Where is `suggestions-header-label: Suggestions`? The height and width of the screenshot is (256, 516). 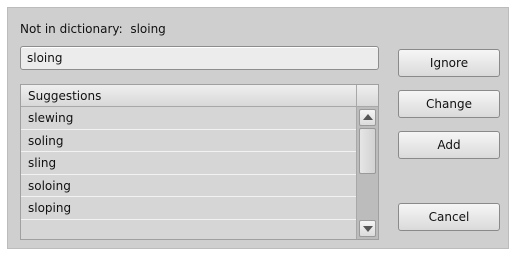
suggestions-header-label: Suggestions is located at coordinates (65, 96).